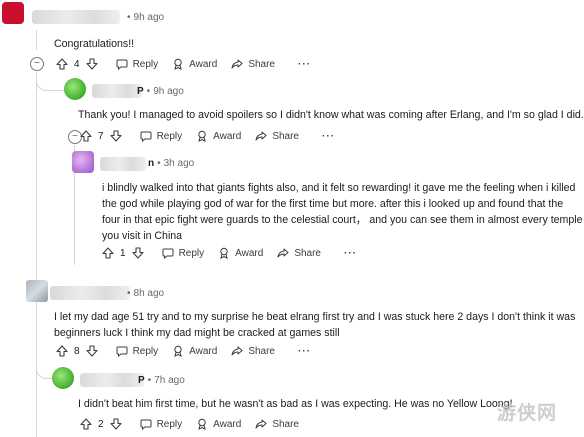  I want to click on timestamp: 9h ago, so click(149, 17).